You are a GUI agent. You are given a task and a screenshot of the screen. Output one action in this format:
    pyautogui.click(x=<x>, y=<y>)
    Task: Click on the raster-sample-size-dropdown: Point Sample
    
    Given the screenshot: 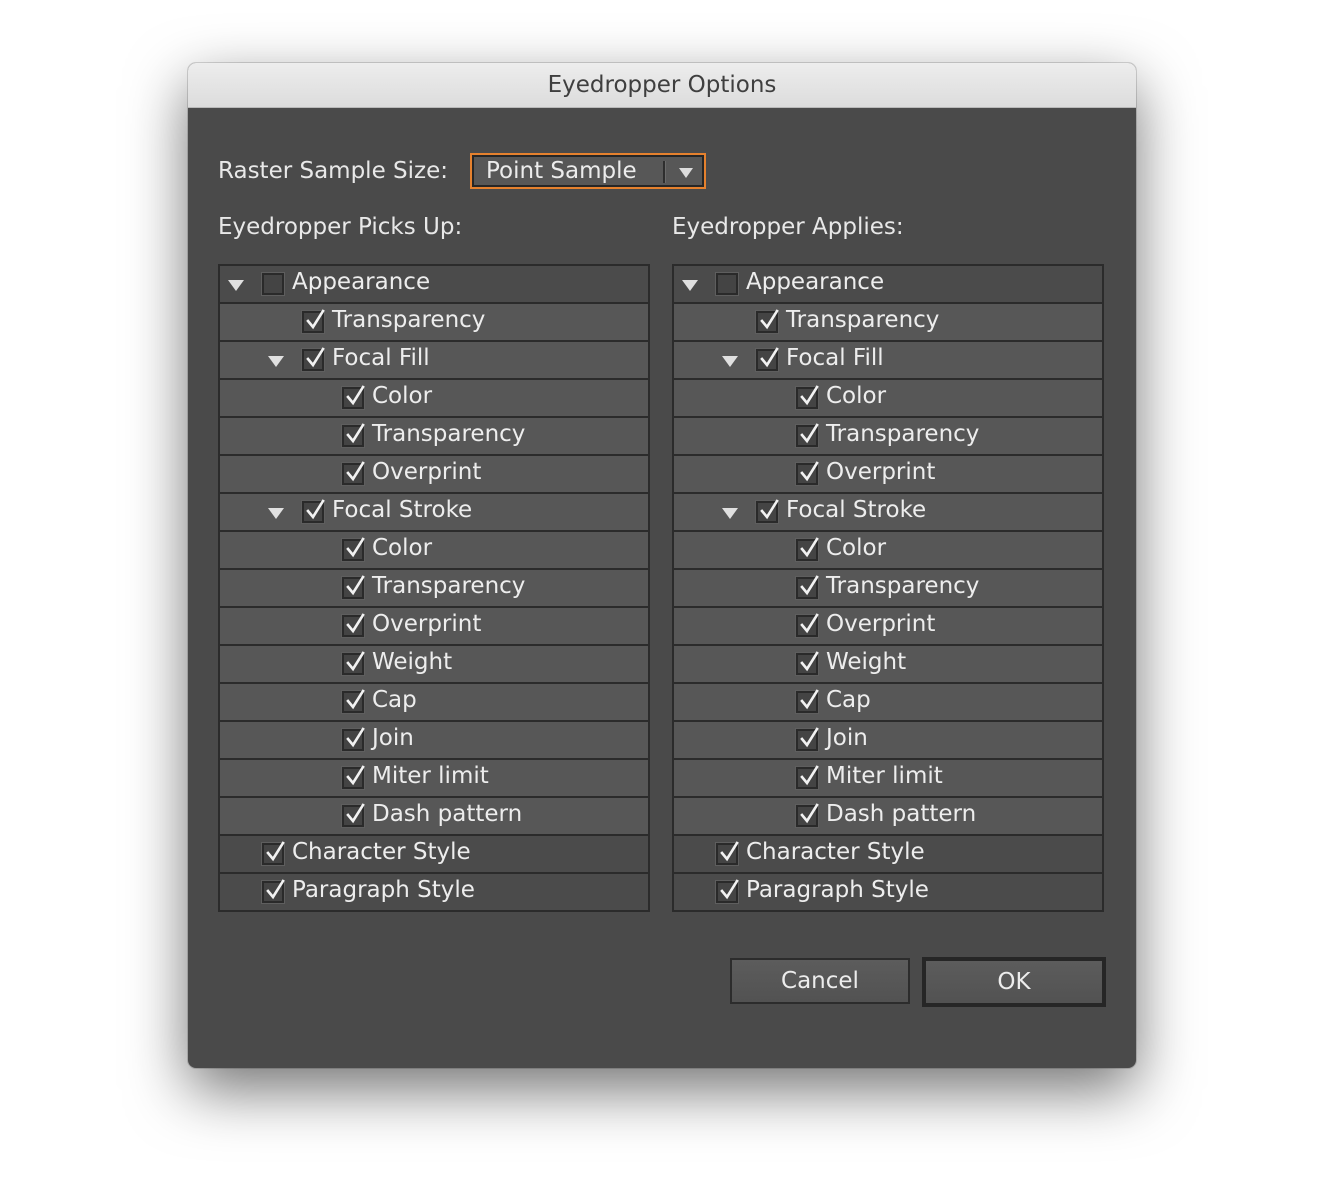 What is the action you would take?
    pyautogui.click(x=588, y=171)
    